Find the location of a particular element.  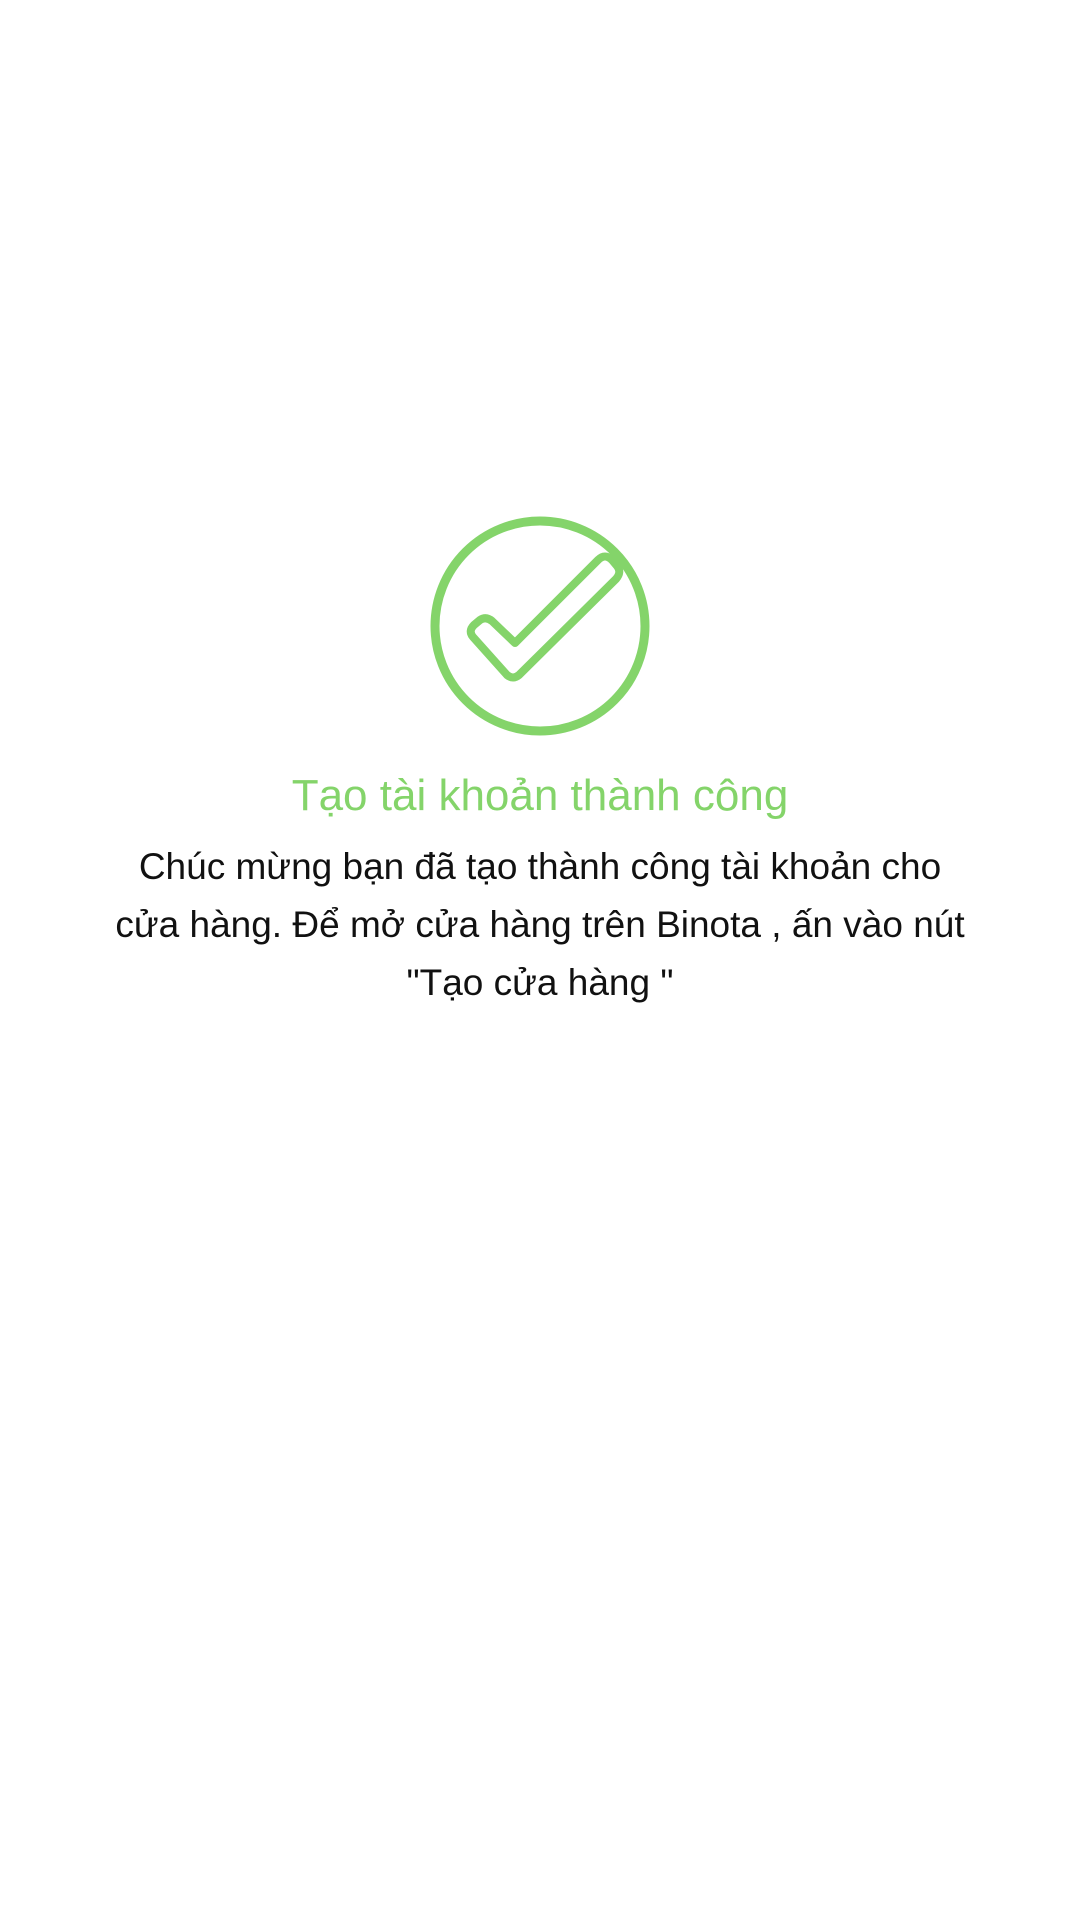

check-circle-icon is located at coordinates (540, 626).